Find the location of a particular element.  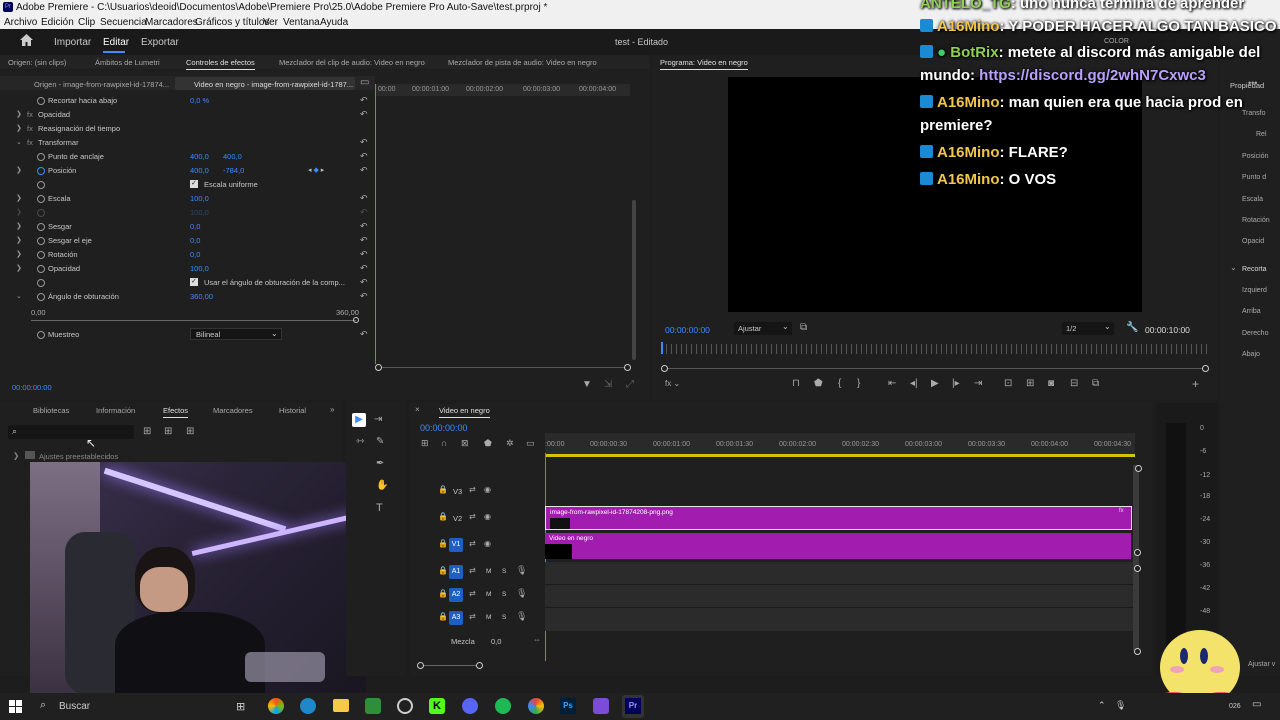

pen-icon: ✒ is located at coordinates (380, 464).